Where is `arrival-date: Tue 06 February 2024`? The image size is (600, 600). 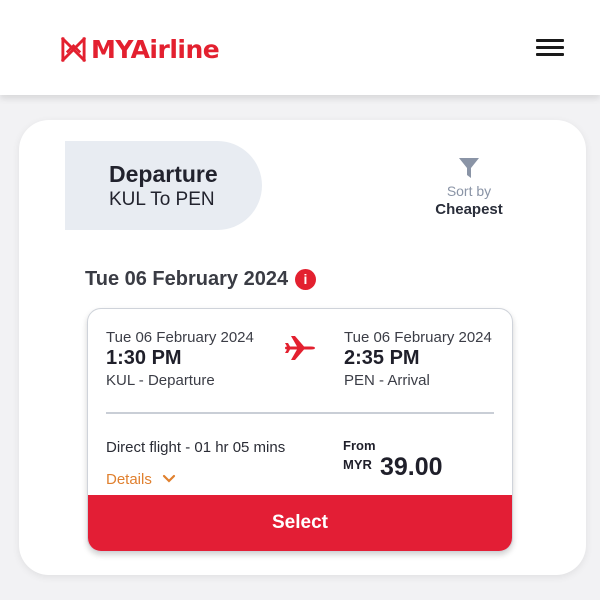
arrival-date: Tue 06 February 2024 is located at coordinates (418, 337).